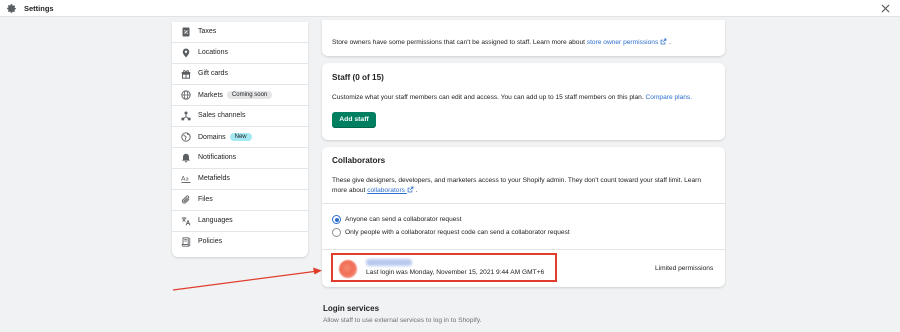  I want to click on sales-channels-icon, so click(186, 116).